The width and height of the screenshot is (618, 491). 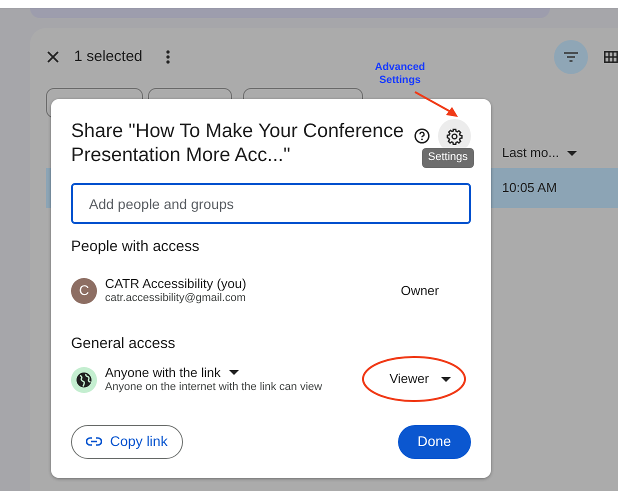 I want to click on link-icon, so click(x=94, y=441).